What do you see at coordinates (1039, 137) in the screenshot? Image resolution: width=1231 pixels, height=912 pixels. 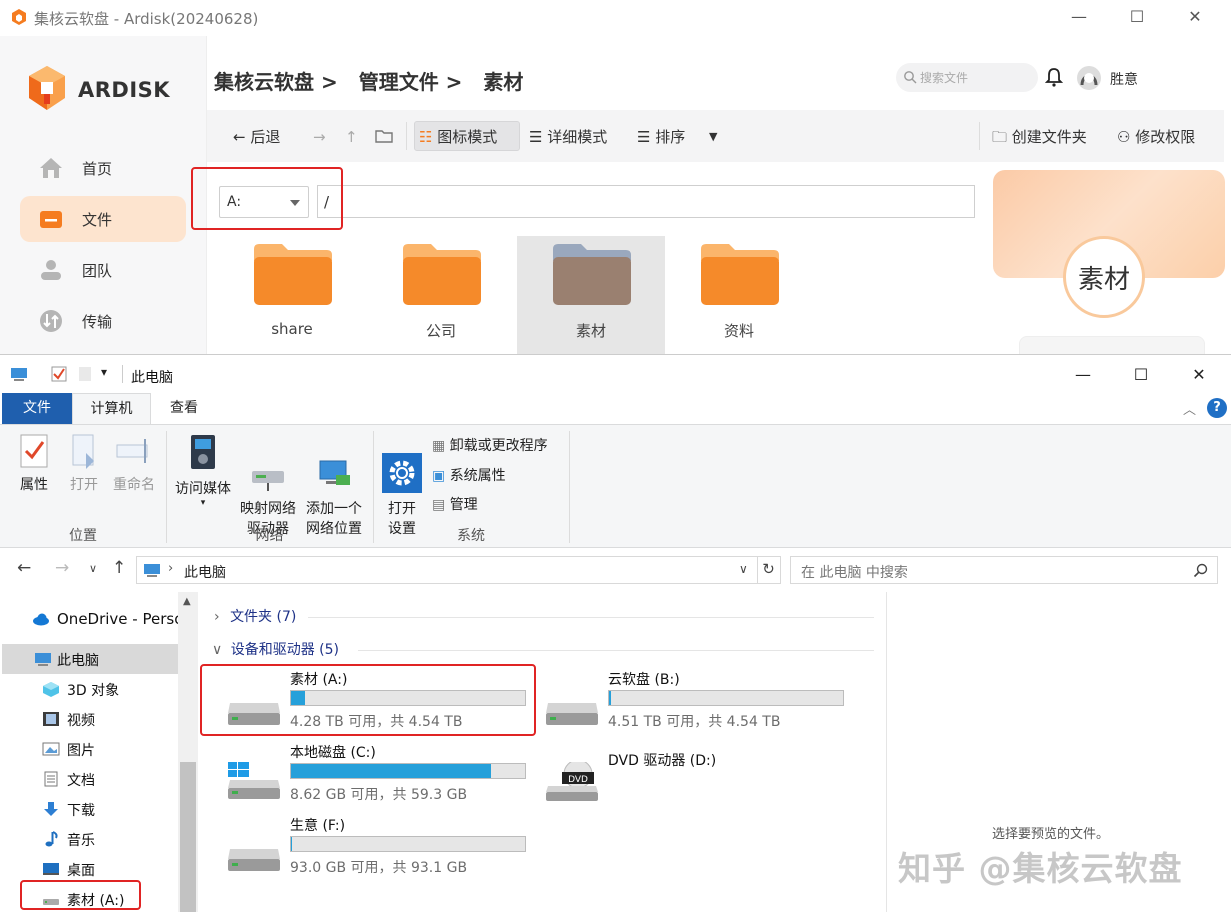 I see `create-folder-button: 🗀 创建文件夹` at bounding box center [1039, 137].